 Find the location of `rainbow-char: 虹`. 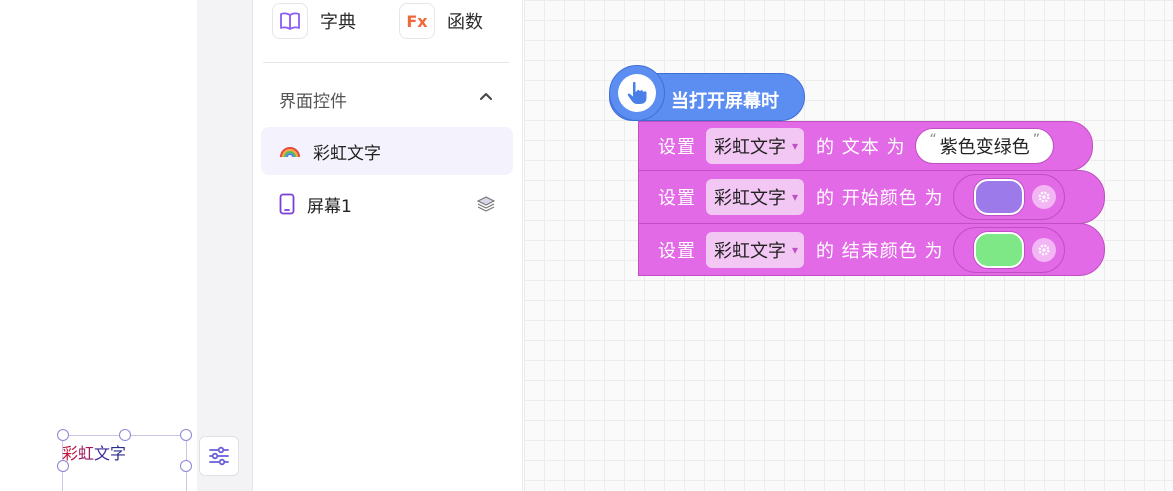

rainbow-char: 虹 is located at coordinates (86, 453).